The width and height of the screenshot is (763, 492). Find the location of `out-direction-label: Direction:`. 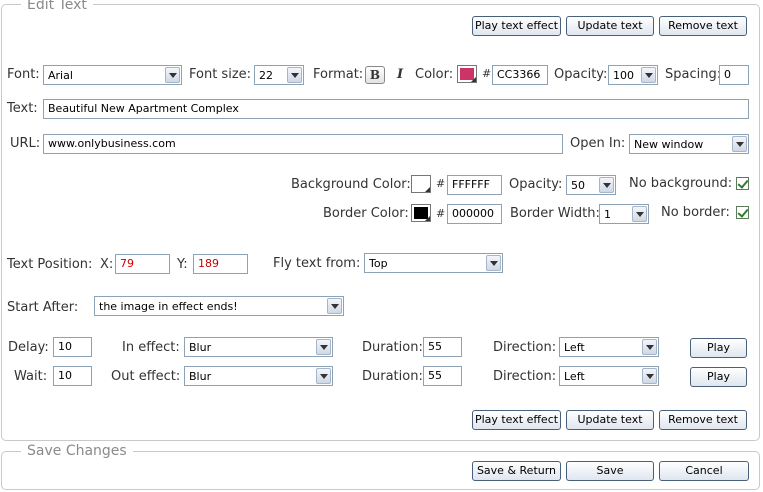

out-direction-label: Direction: is located at coordinates (525, 376).